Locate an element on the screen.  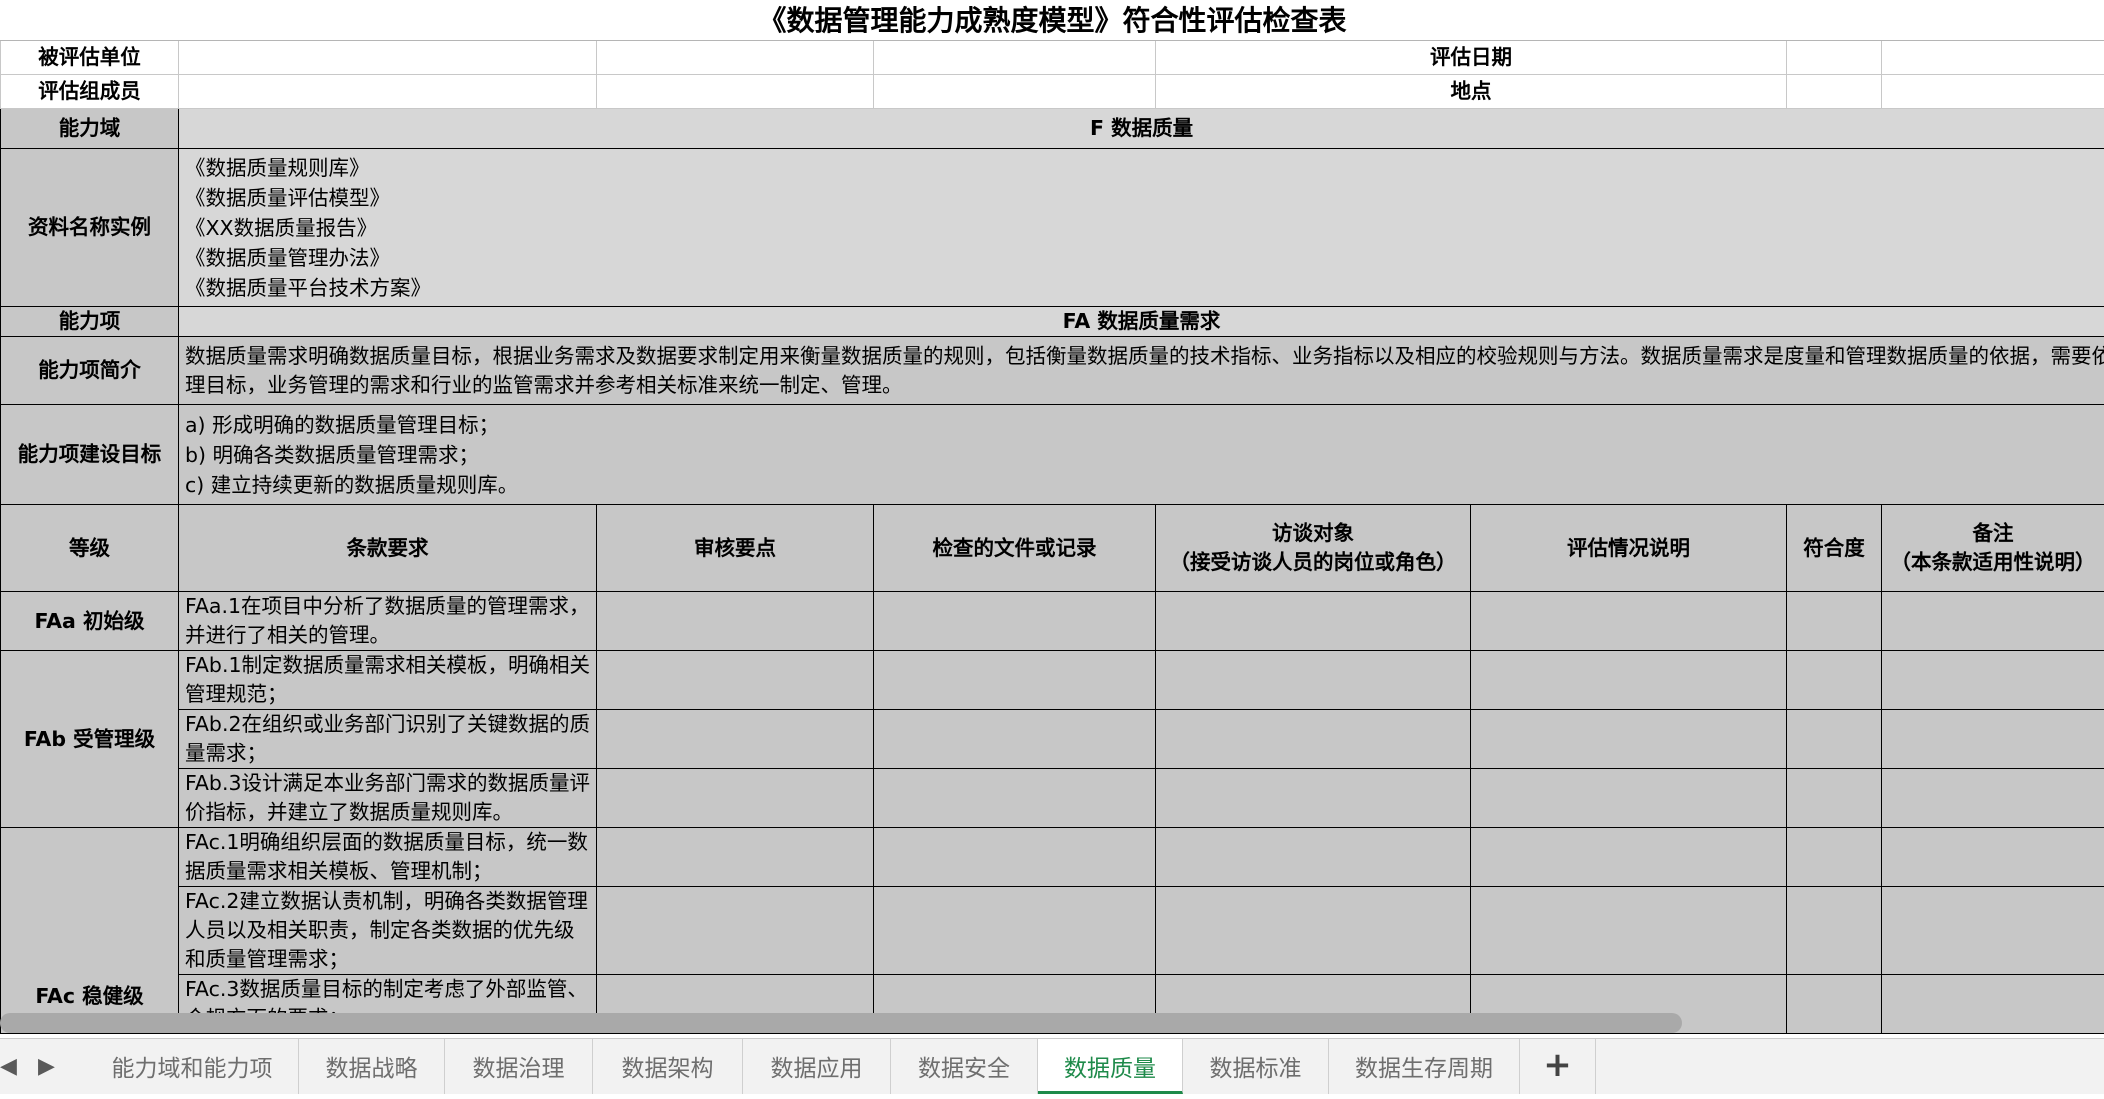
clause-cell: FAa.1在项目中分析了数据质量的管理需求，并进行了相关的管理。 is located at coordinates (388, 621).